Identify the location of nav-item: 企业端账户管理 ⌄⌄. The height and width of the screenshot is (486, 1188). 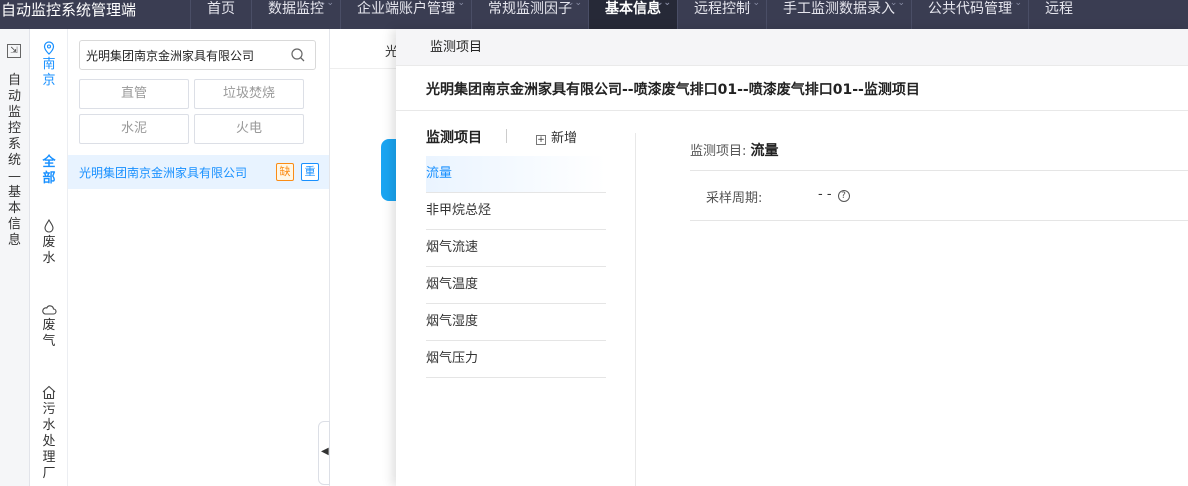
(405, 14).